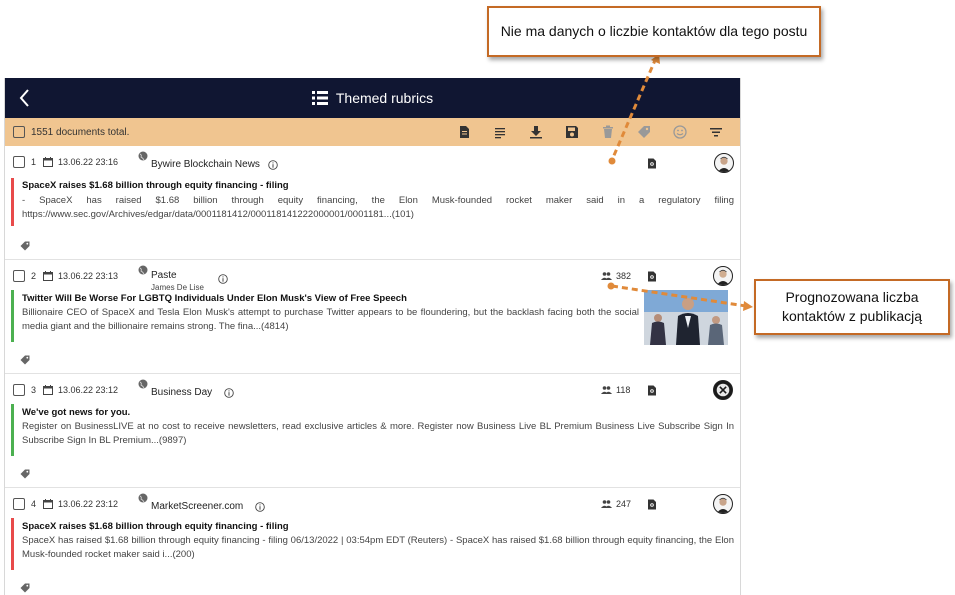  What do you see at coordinates (181, 392) in the screenshot?
I see `source-link: Business Day` at bounding box center [181, 392].